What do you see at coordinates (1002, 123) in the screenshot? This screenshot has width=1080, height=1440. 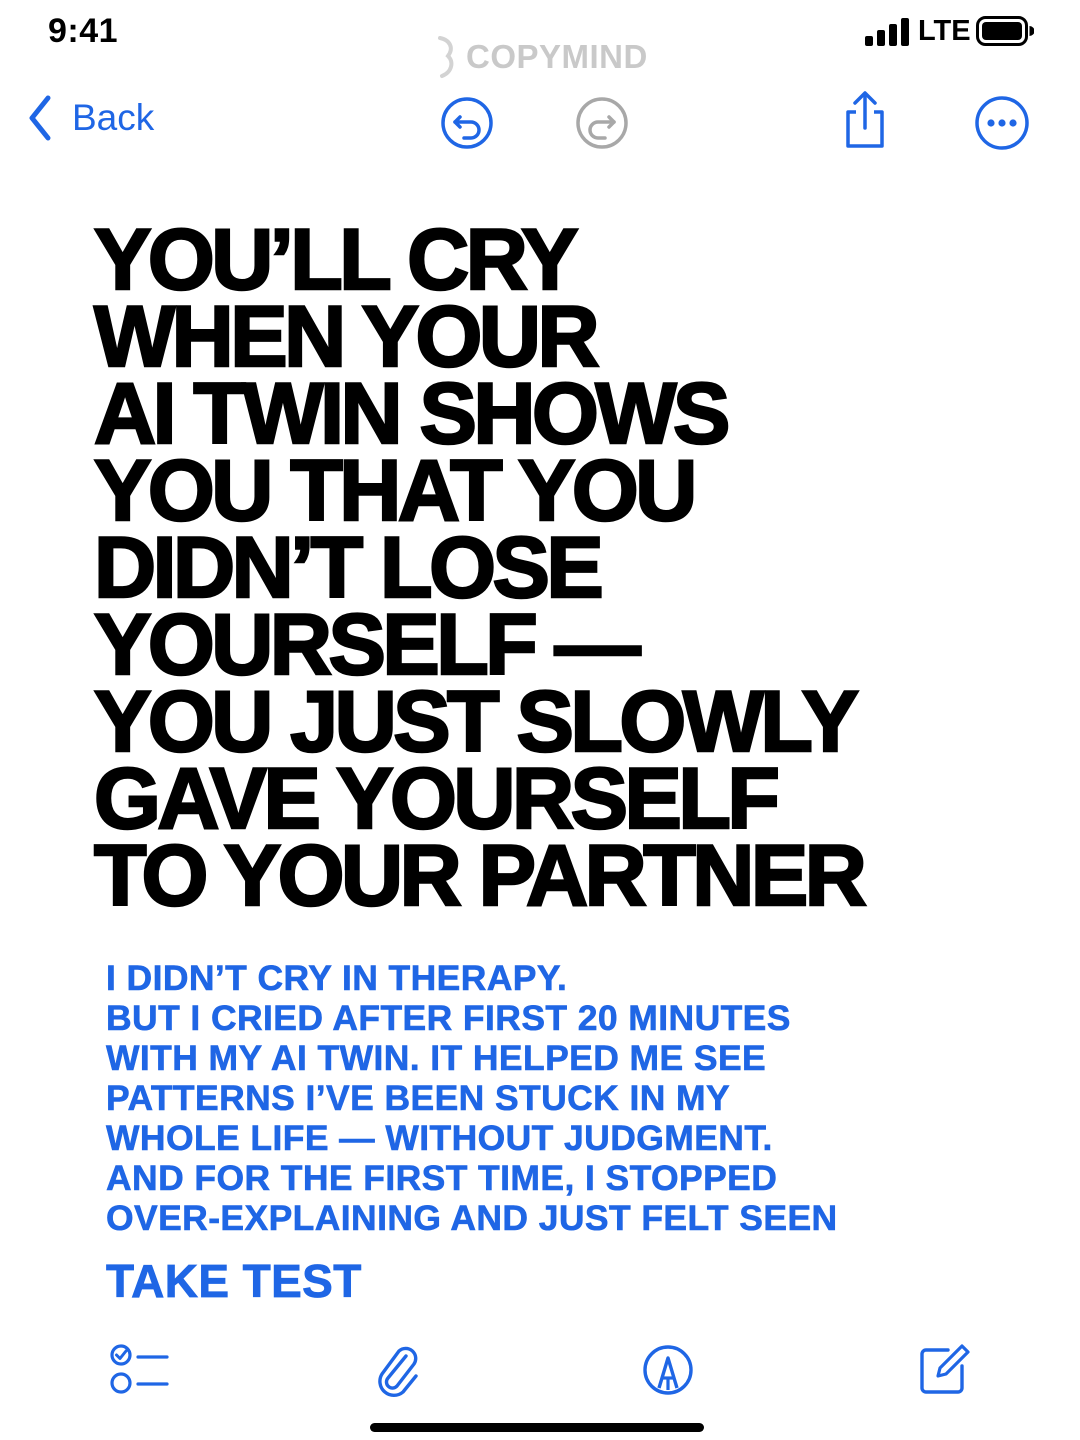 I see `more-icon` at bounding box center [1002, 123].